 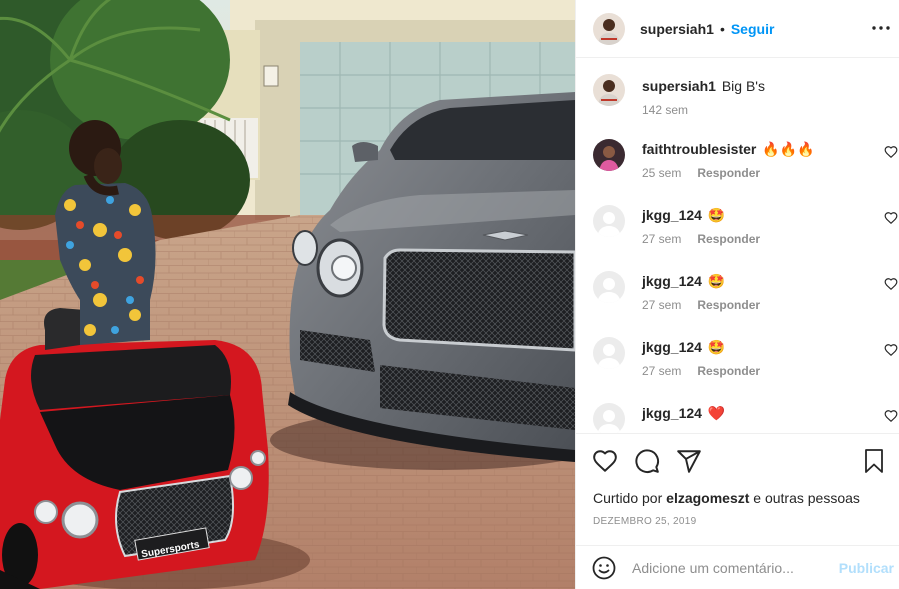 I want to click on smiley-icon, so click(x=604, y=568).